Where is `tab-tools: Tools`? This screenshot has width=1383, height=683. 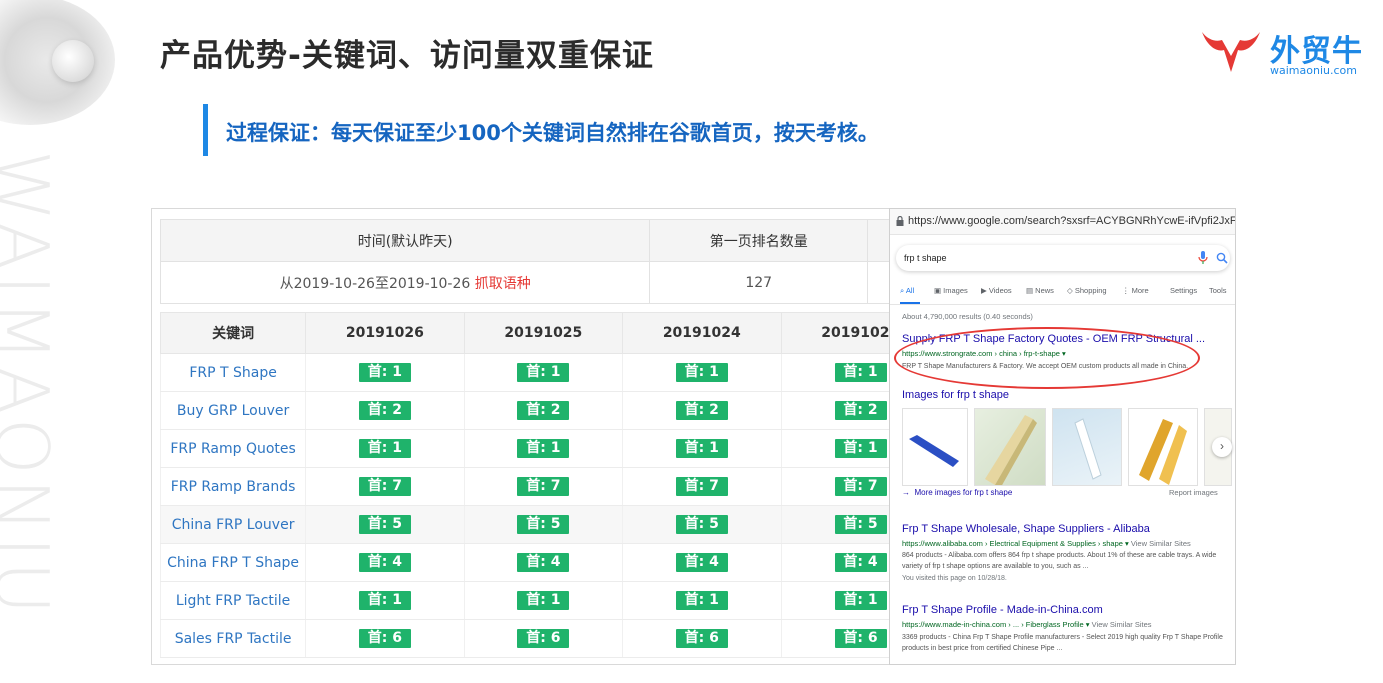 tab-tools: Tools is located at coordinates (1218, 290).